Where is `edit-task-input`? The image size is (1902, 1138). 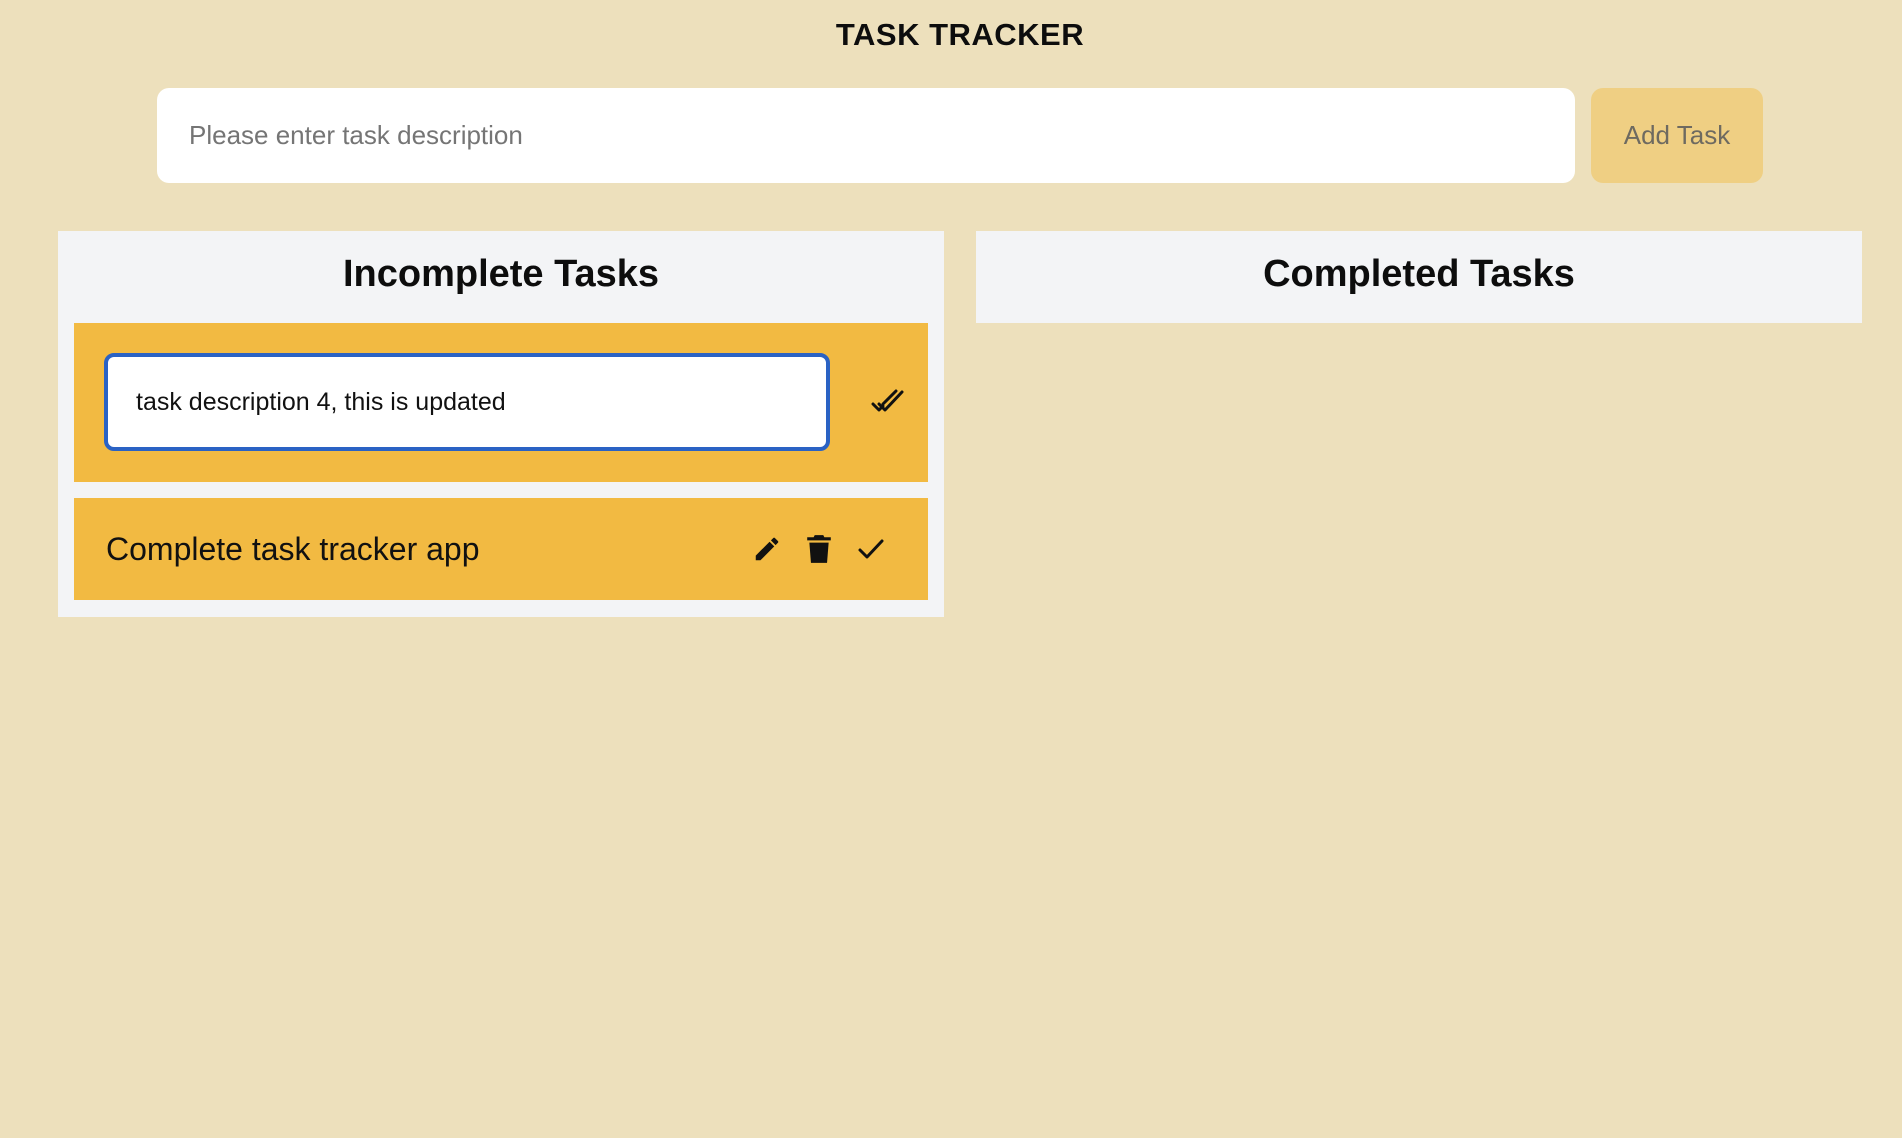
edit-task-input is located at coordinates (467, 402).